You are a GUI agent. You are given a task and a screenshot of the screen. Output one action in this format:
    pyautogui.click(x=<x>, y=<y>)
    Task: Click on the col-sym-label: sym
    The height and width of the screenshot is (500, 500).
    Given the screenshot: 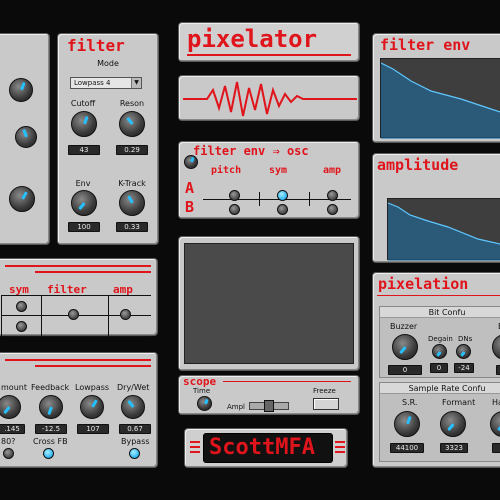 What is the action you would take?
    pyautogui.click(x=278, y=170)
    